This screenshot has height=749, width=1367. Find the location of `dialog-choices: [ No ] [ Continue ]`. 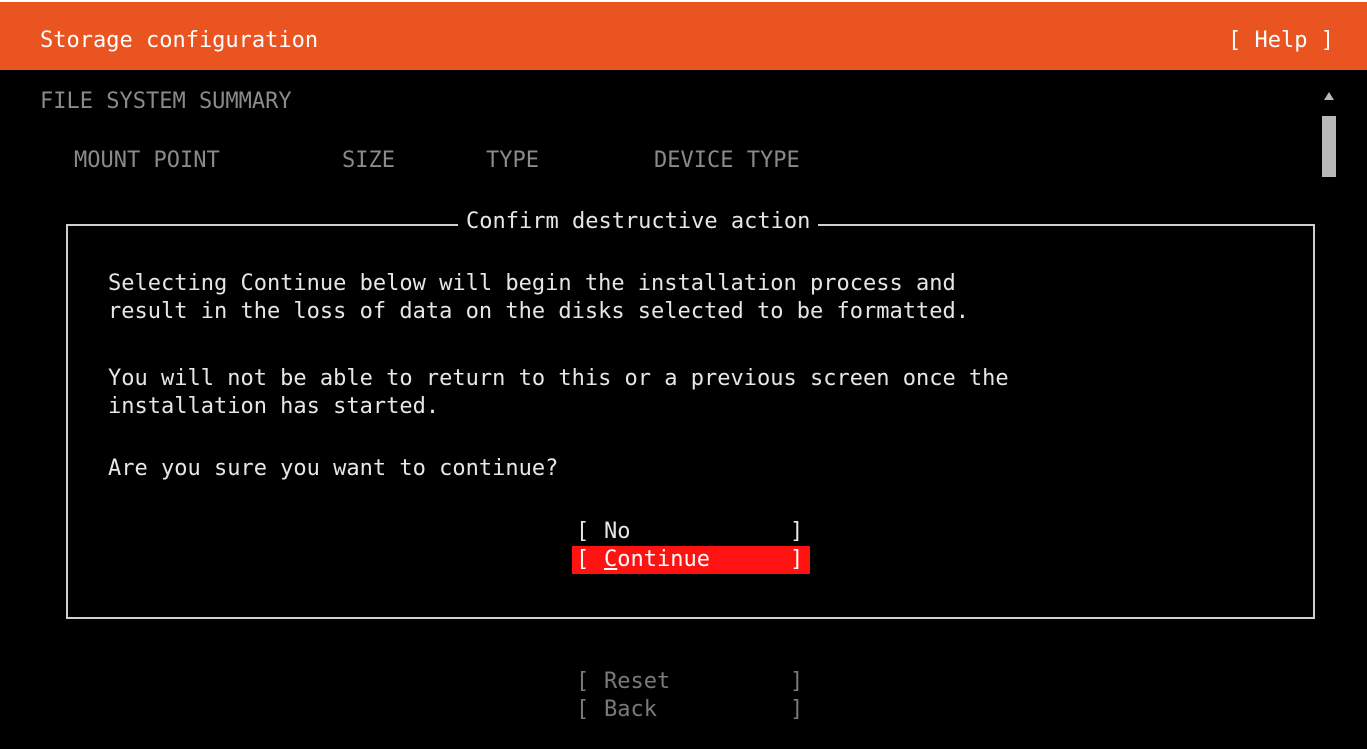

dialog-choices: [ No ] [ Continue ] is located at coordinates (692, 546).